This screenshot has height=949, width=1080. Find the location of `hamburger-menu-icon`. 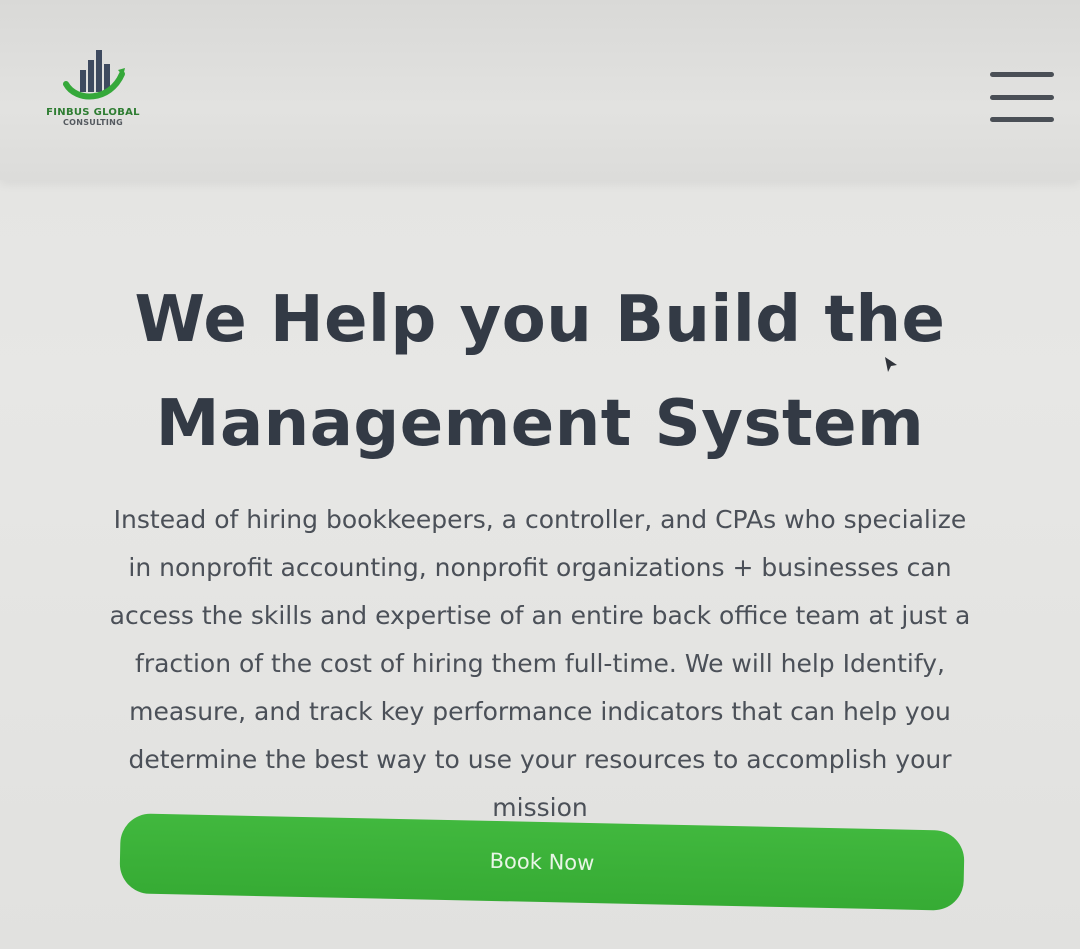

hamburger-menu-icon is located at coordinates (1022, 97).